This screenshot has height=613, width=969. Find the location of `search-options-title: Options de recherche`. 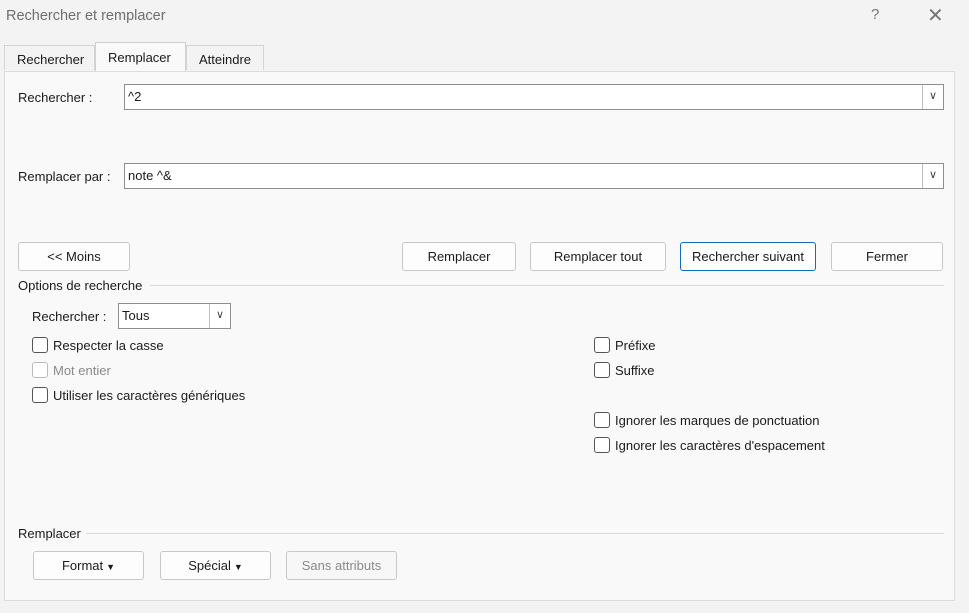

search-options-title: Options de recherche is located at coordinates (80, 285).